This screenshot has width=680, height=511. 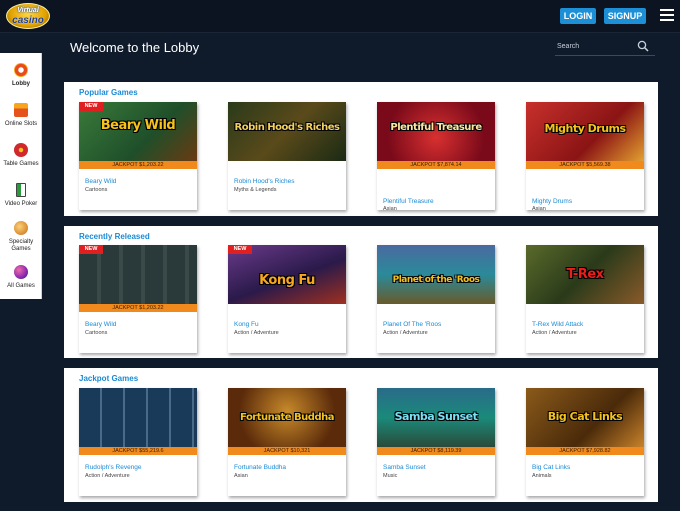 I want to click on game-thumbnail: NEW, so click(x=138, y=274).